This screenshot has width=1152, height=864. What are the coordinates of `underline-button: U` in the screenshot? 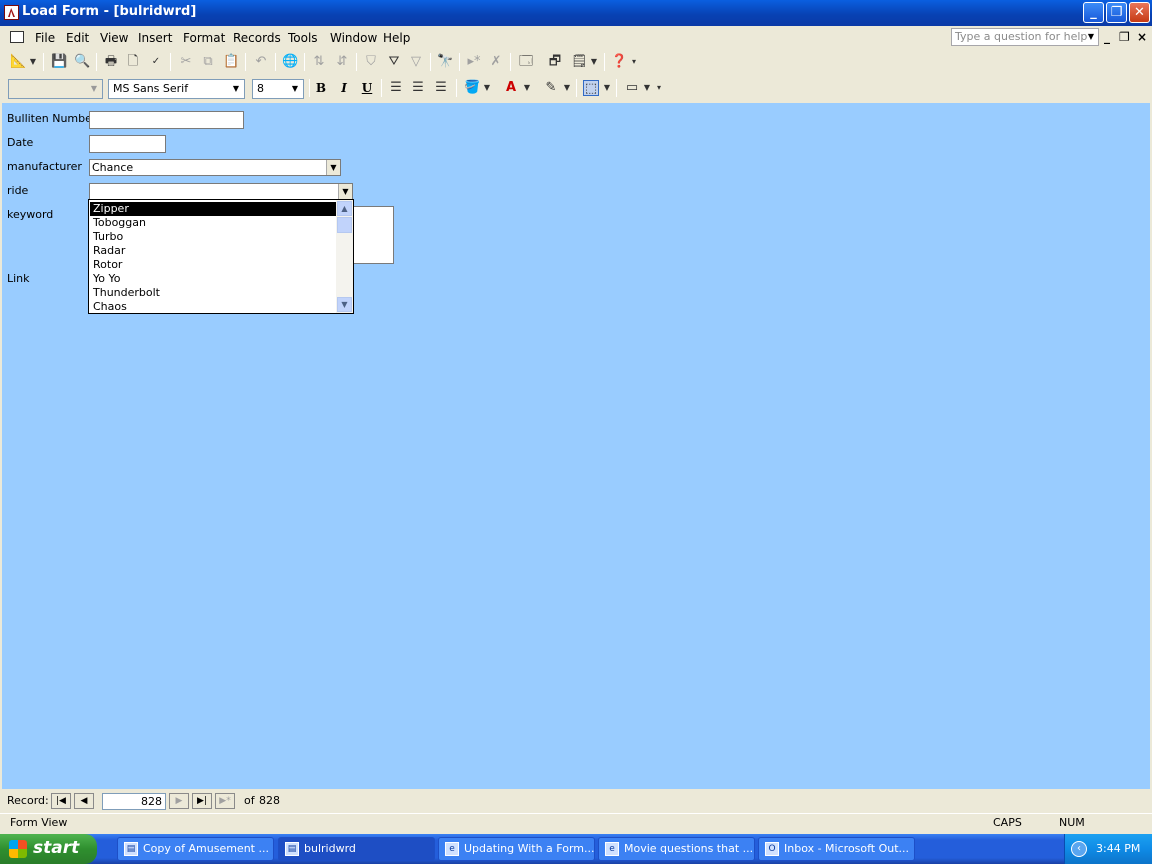 It's located at (367, 88).